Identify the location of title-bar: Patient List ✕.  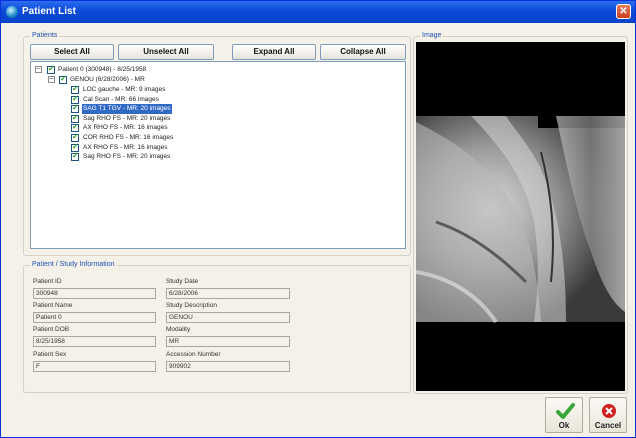
(318, 12).